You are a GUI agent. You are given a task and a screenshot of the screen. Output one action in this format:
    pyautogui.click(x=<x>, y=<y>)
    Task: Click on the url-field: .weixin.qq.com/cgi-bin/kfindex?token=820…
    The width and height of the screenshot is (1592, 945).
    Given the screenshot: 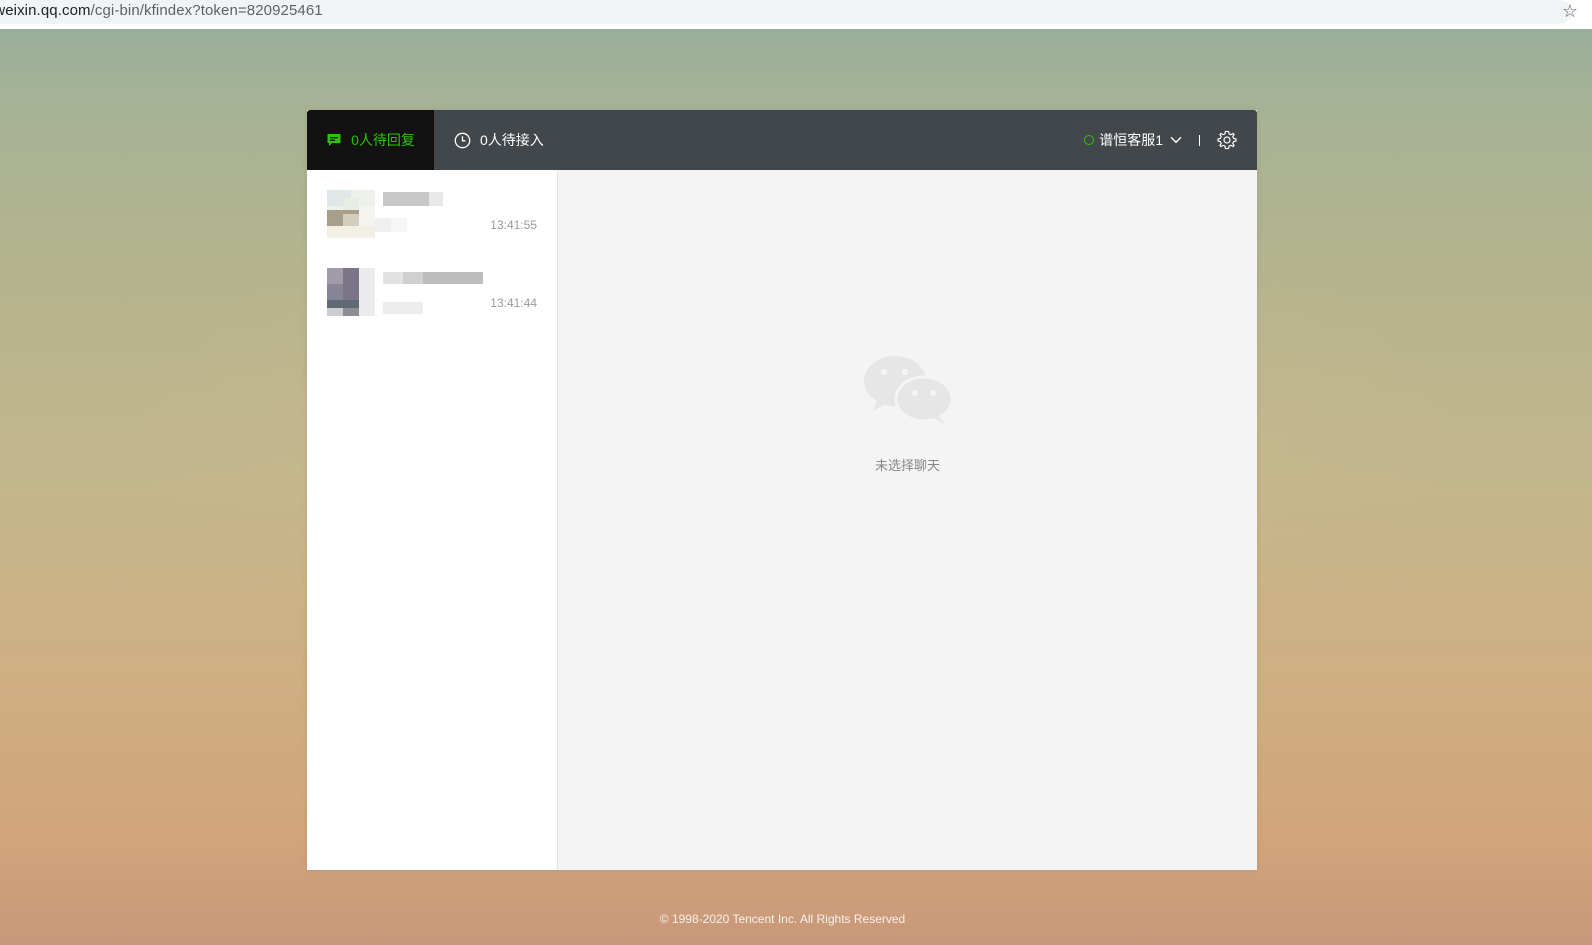 What is the action you would take?
    pyautogui.click(x=786, y=12)
    